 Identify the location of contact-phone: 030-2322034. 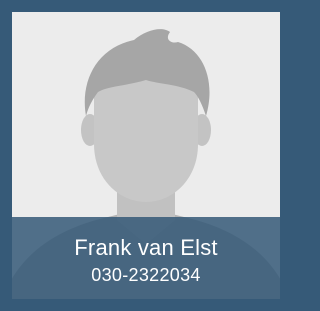
(146, 275).